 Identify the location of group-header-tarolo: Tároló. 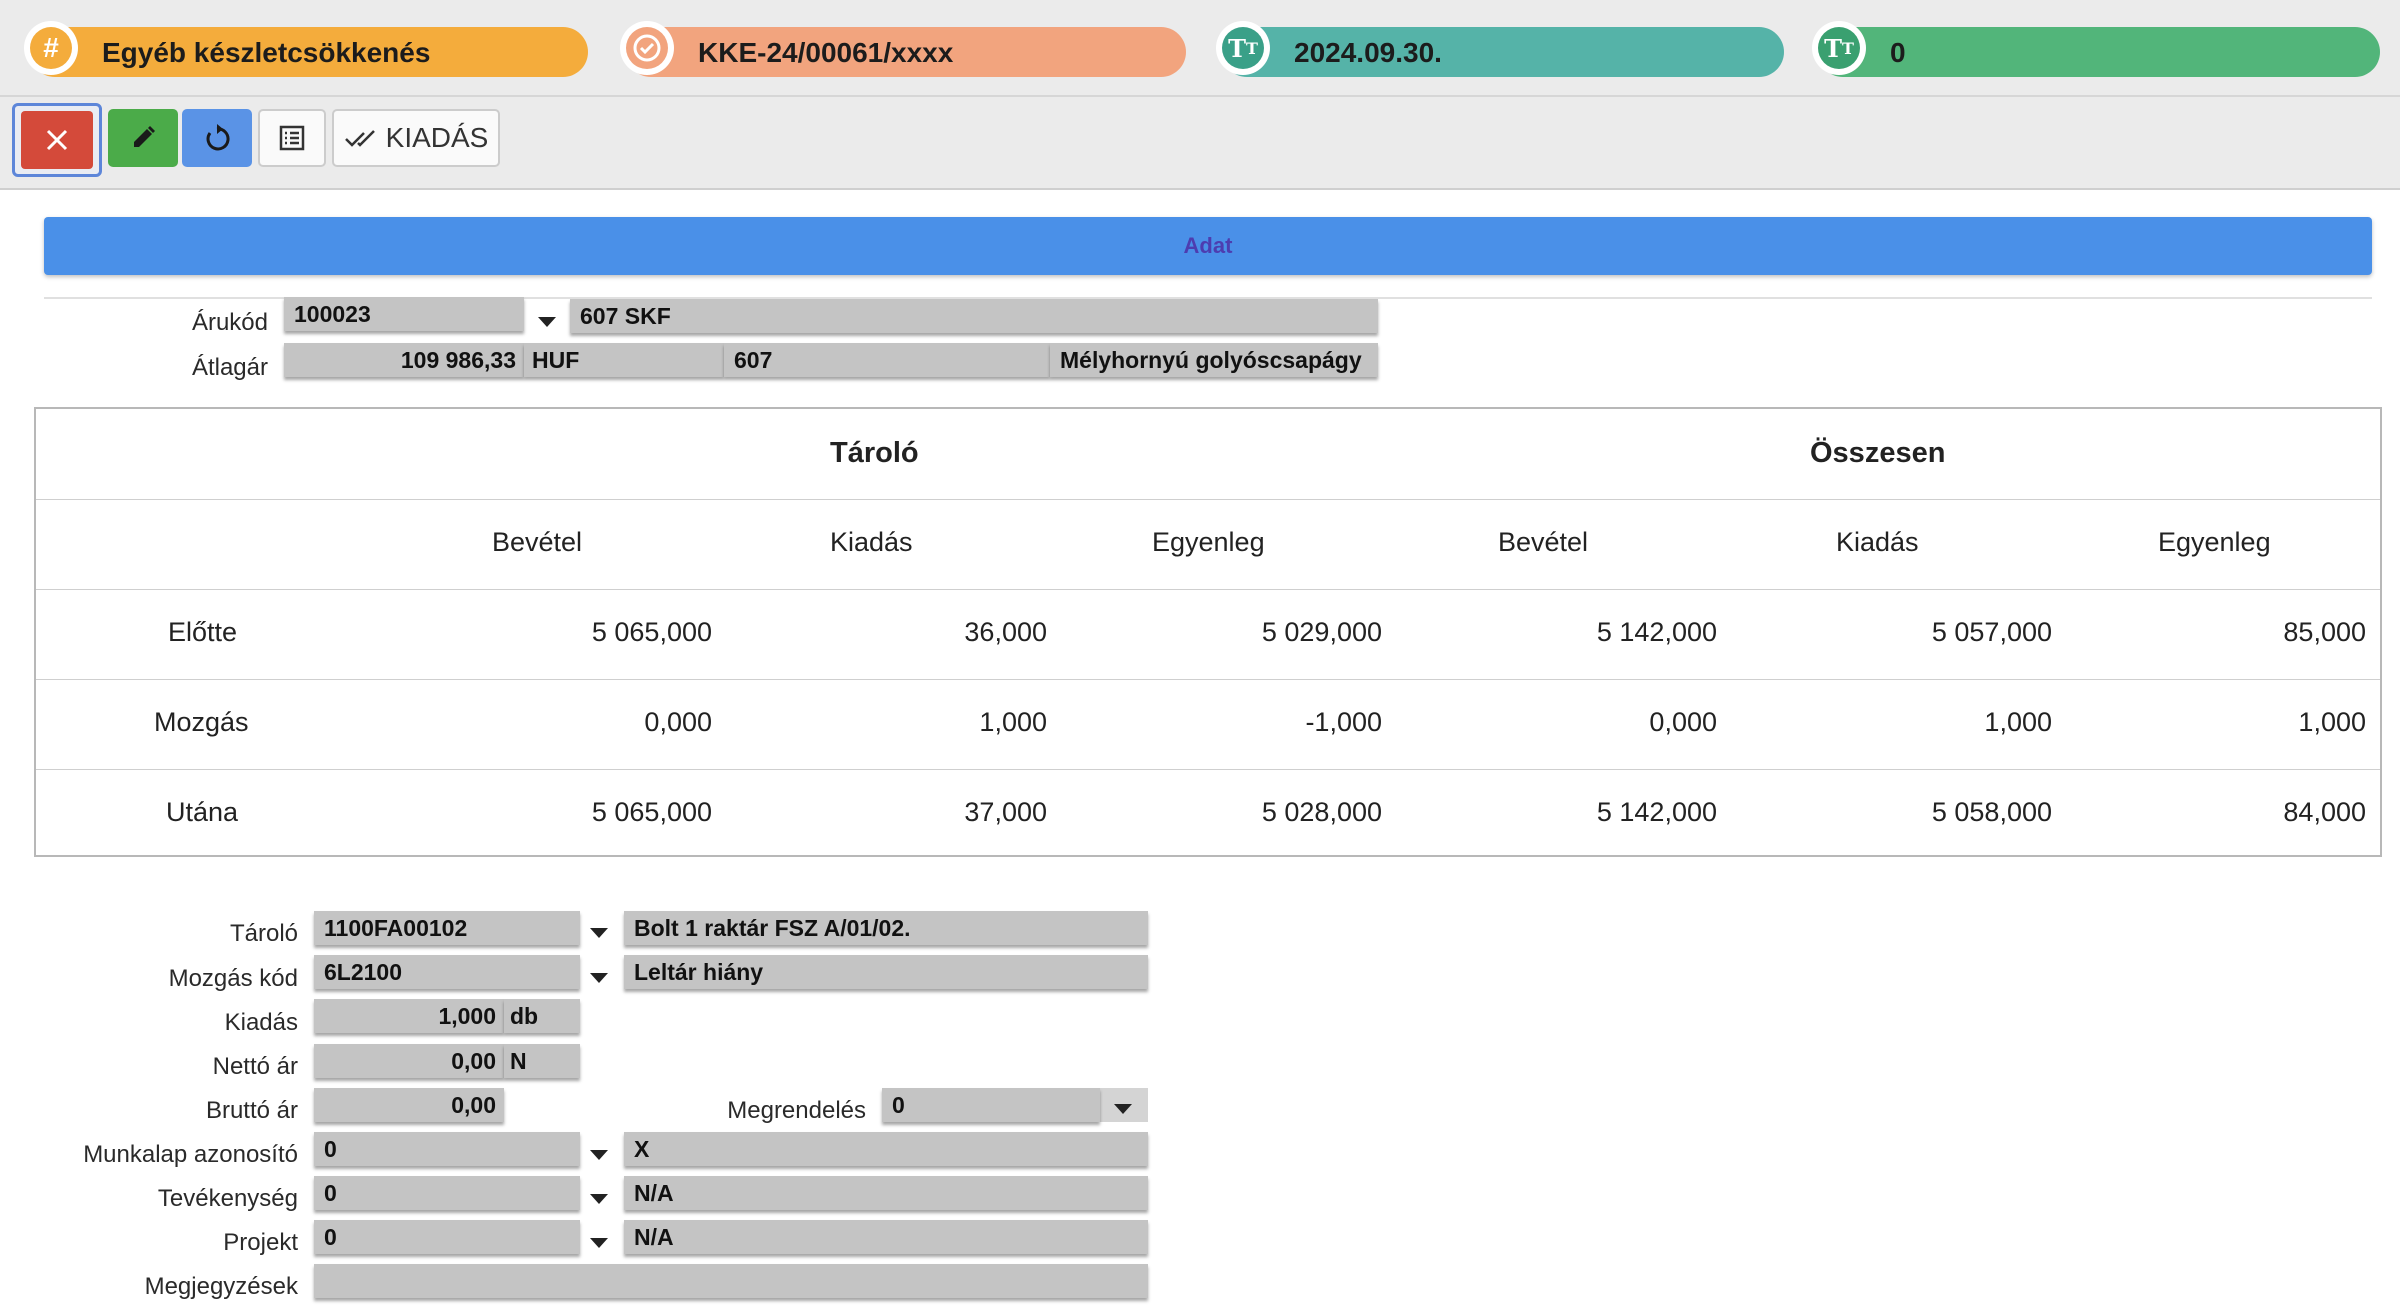
(874, 453).